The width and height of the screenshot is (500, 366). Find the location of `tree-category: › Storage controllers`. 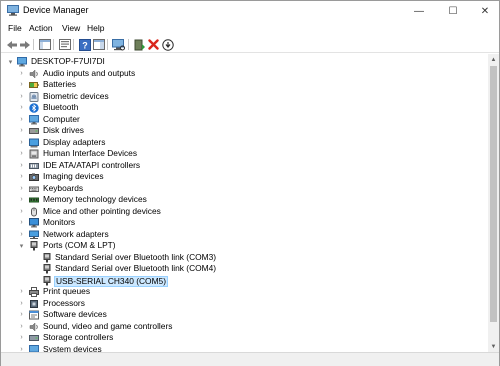

tree-category: › Storage controllers is located at coordinates (245, 338).